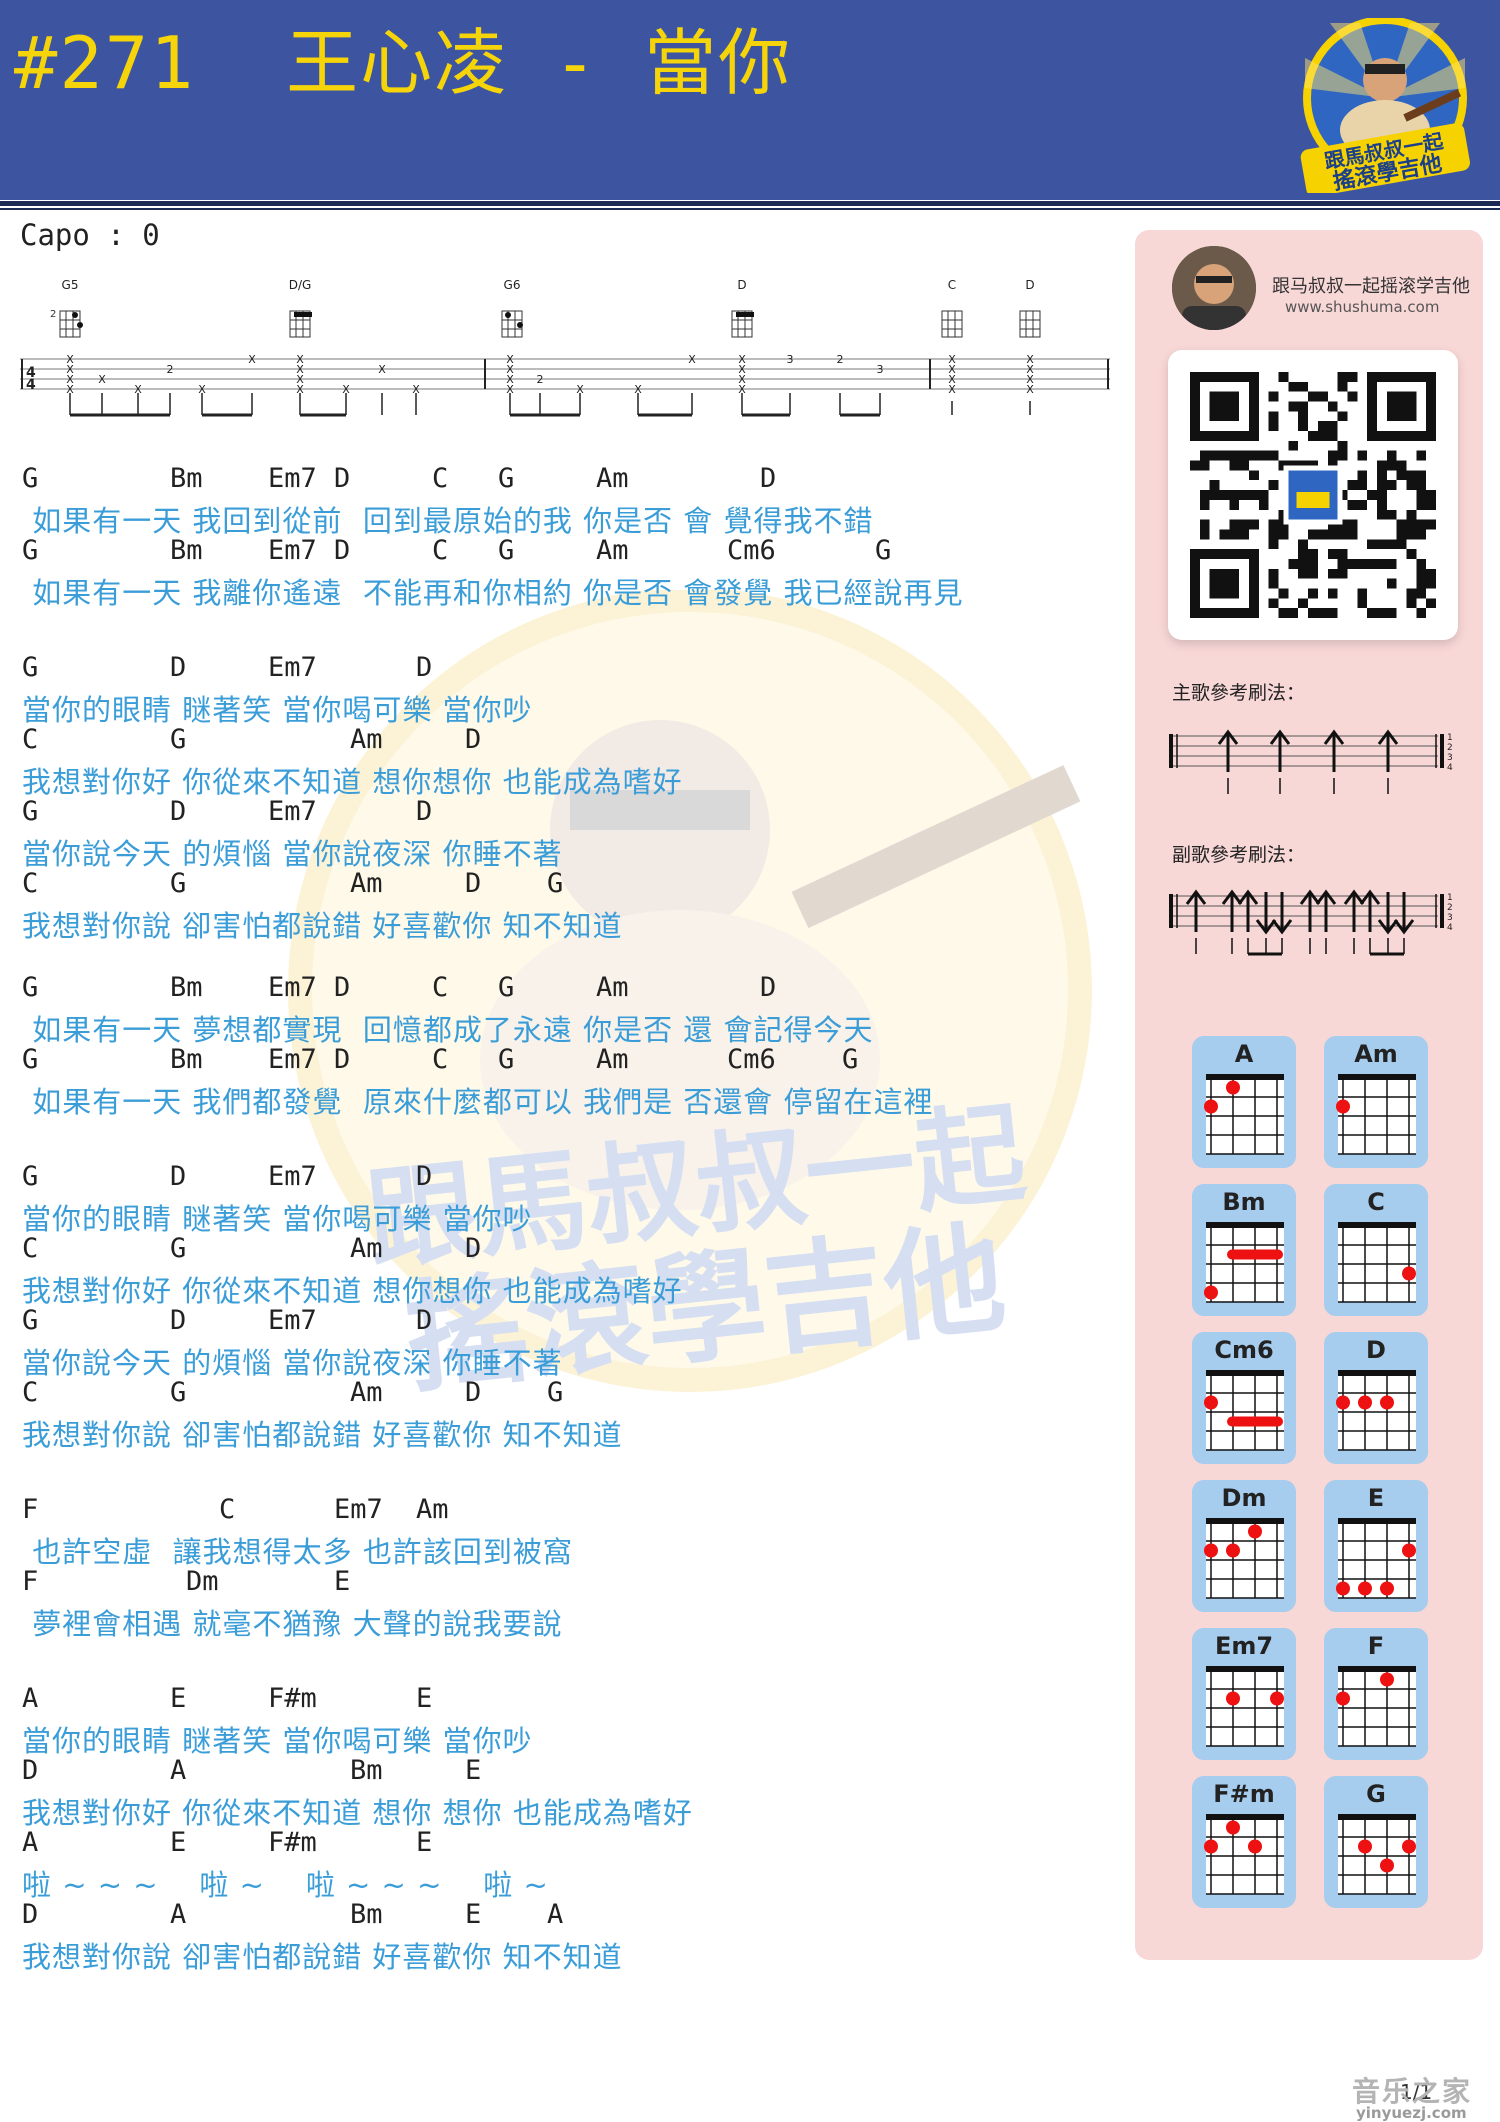 The image size is (1500, 2122). Describe the element at coordinates (750, 209) in the screenshot. I see `header-divider-thin` at that location.